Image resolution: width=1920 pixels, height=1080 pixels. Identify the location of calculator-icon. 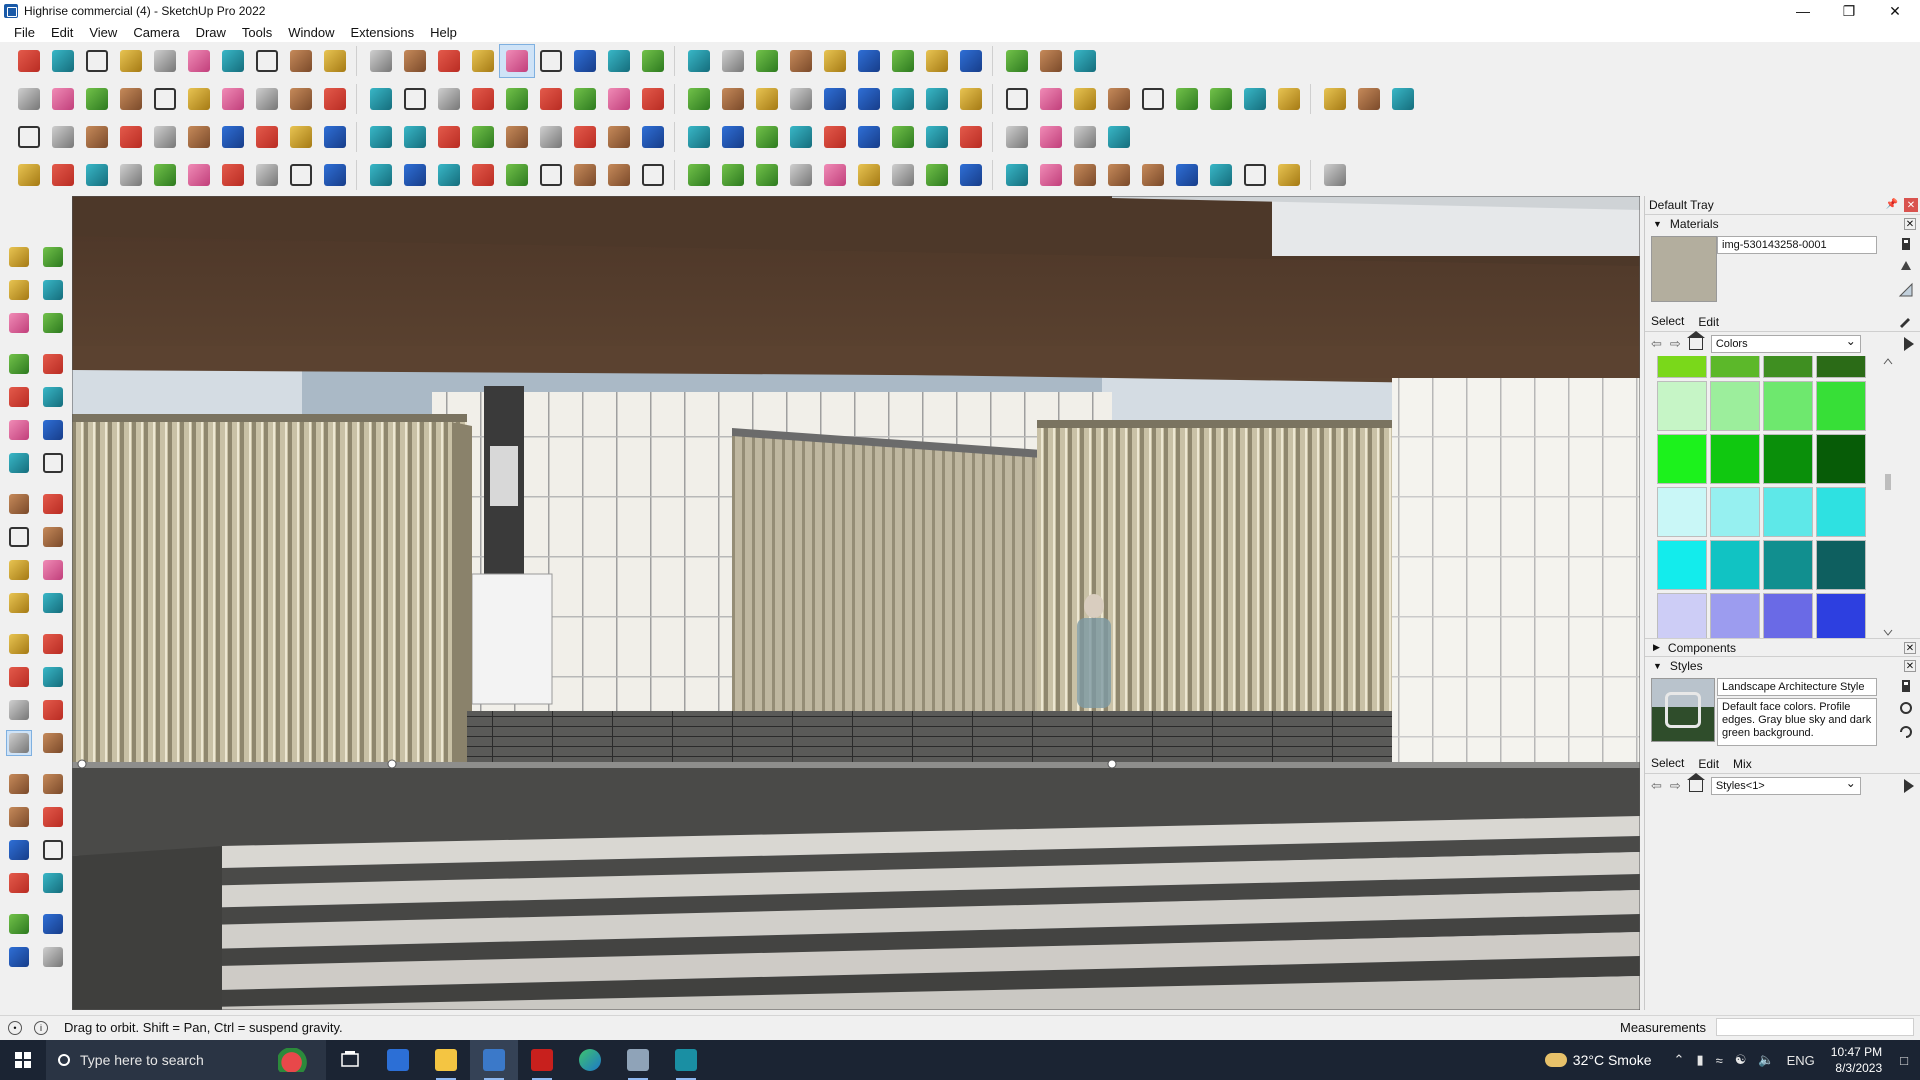
(398, 1060).